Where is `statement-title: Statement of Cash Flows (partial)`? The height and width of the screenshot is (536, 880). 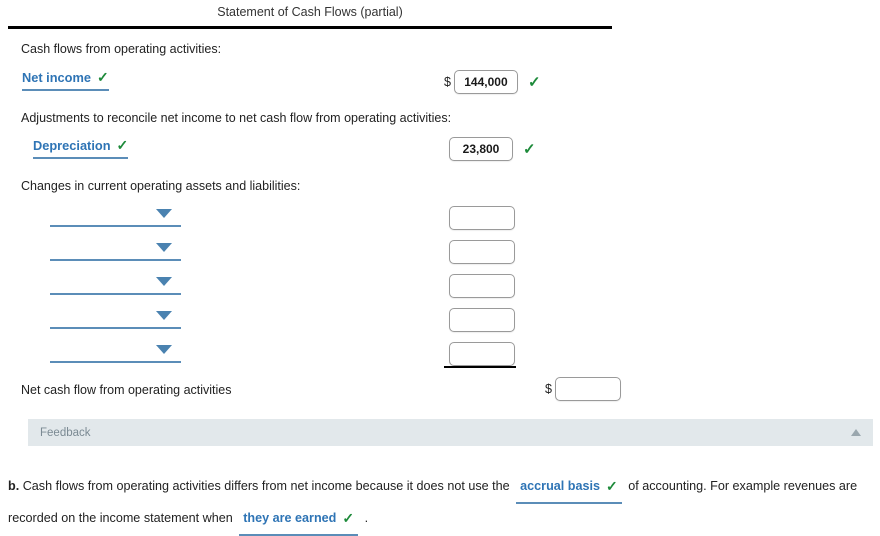
statement-title: Statement of Cash Flows (partial) is located at coordinates (310, 12).